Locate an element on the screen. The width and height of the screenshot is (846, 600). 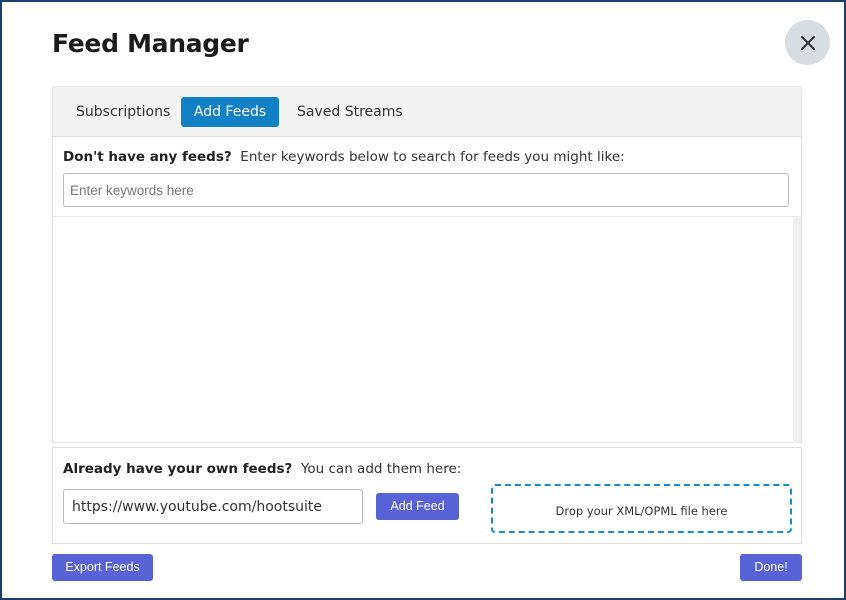
export-feeds-button: Export Feeds is located at coordinates (102, 567).